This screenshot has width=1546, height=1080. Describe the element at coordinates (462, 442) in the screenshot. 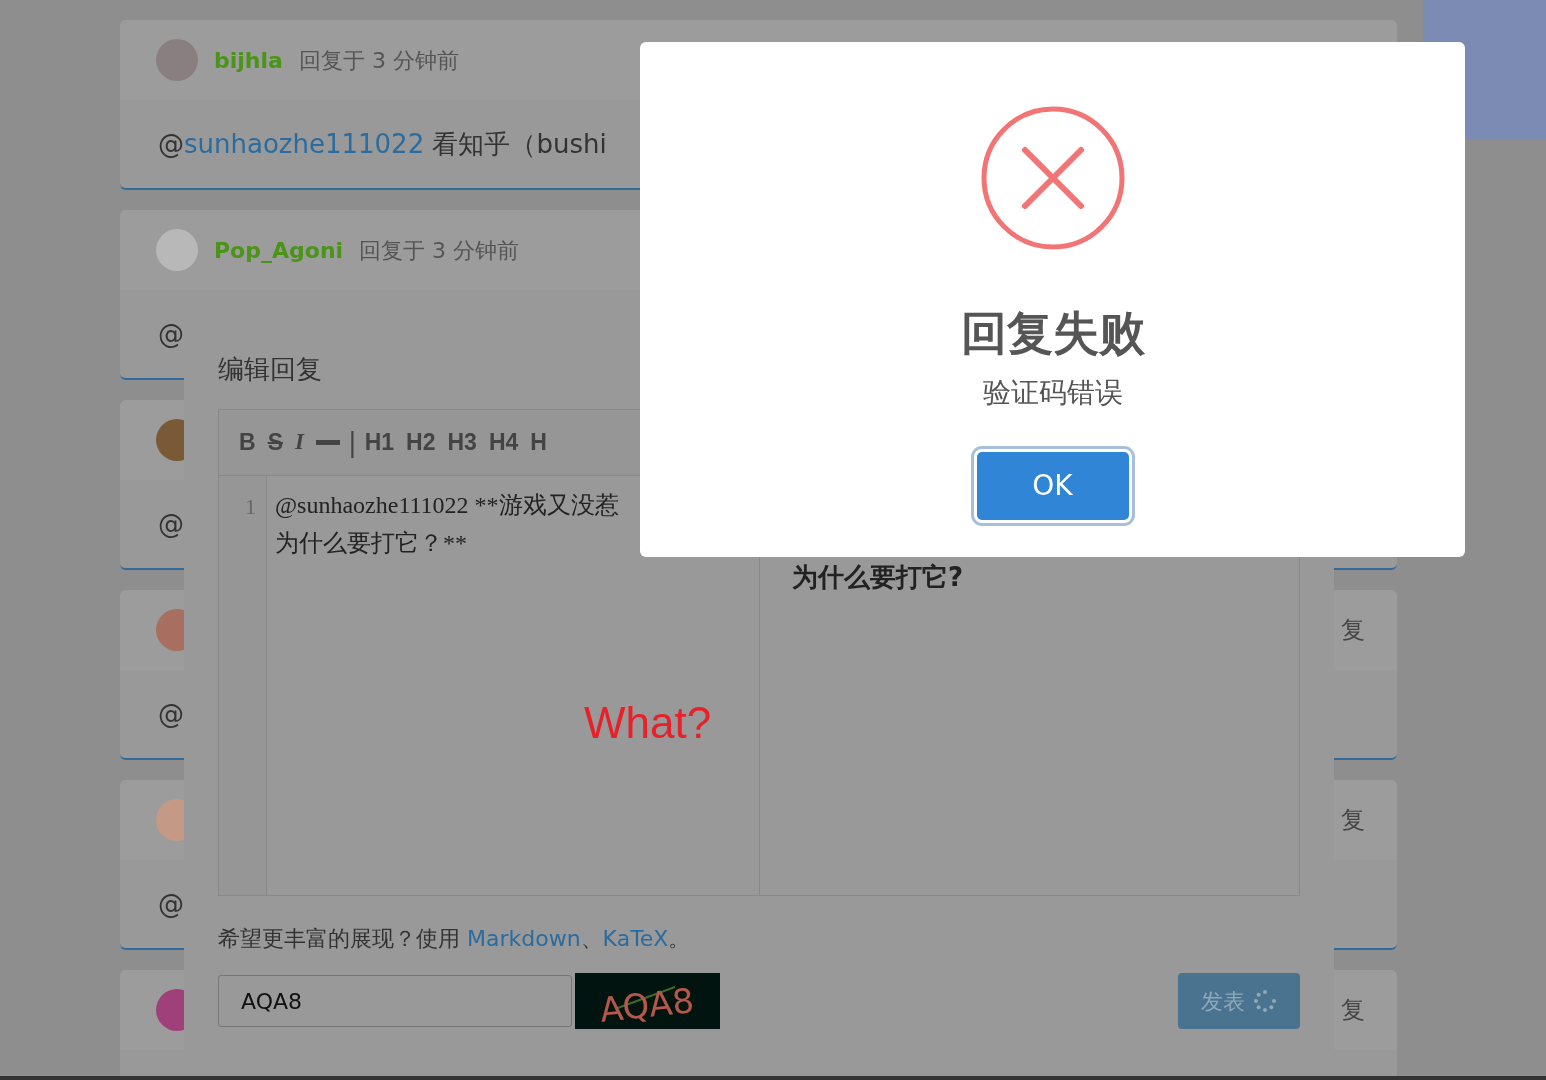

I see `heading-button: H3` at that location.